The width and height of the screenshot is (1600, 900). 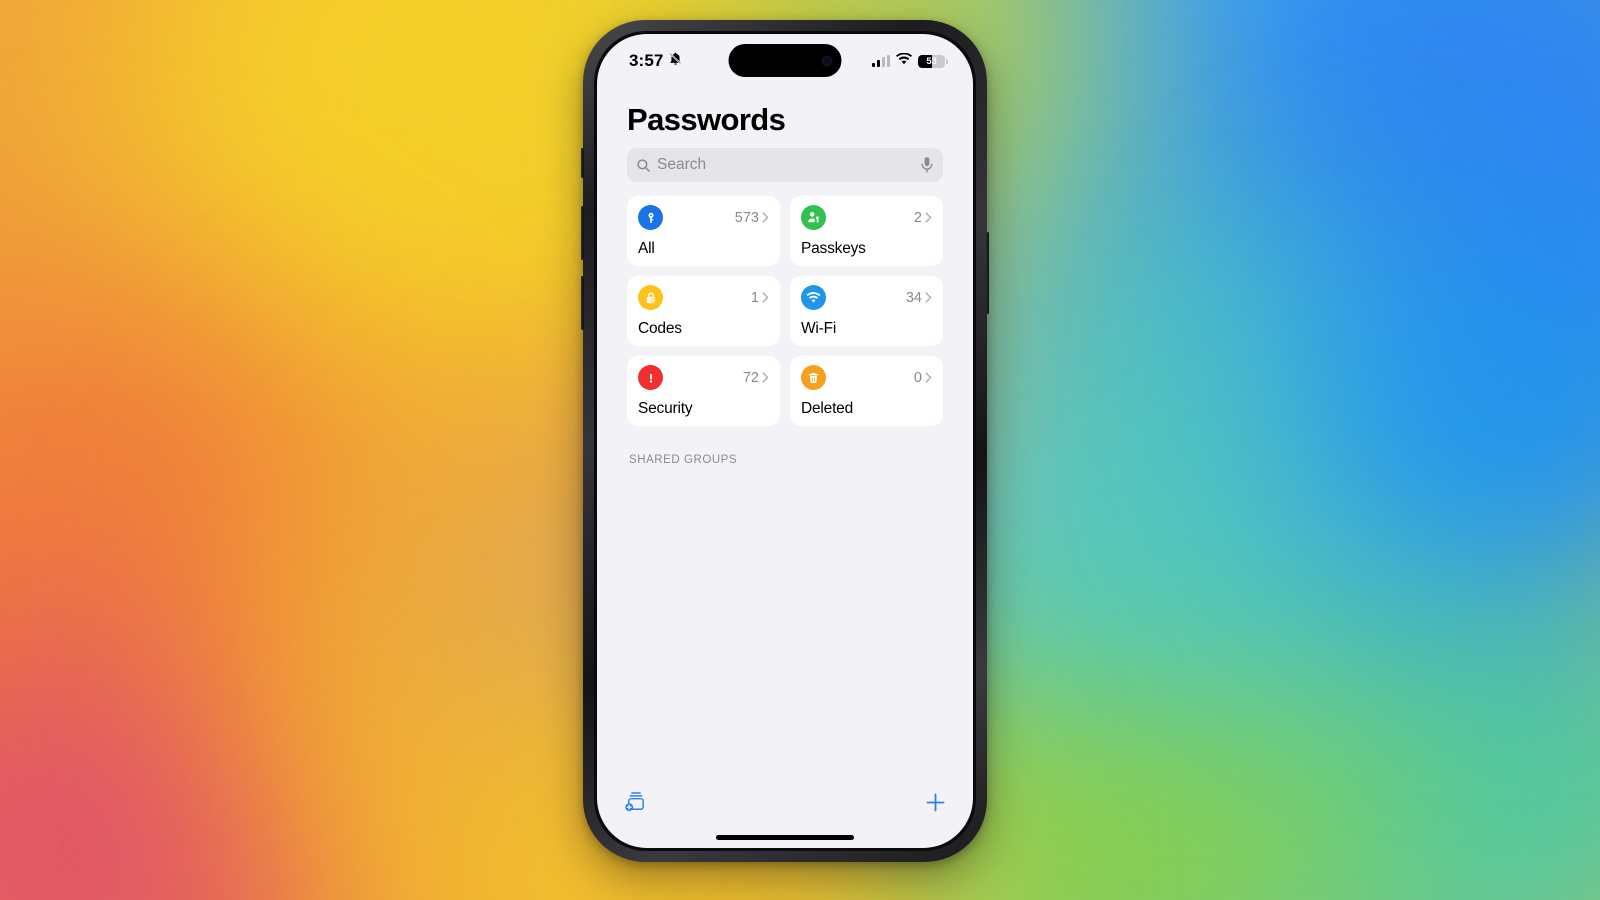 I want to click on status-bar-left: 3:57, so click(x=656, y=61).